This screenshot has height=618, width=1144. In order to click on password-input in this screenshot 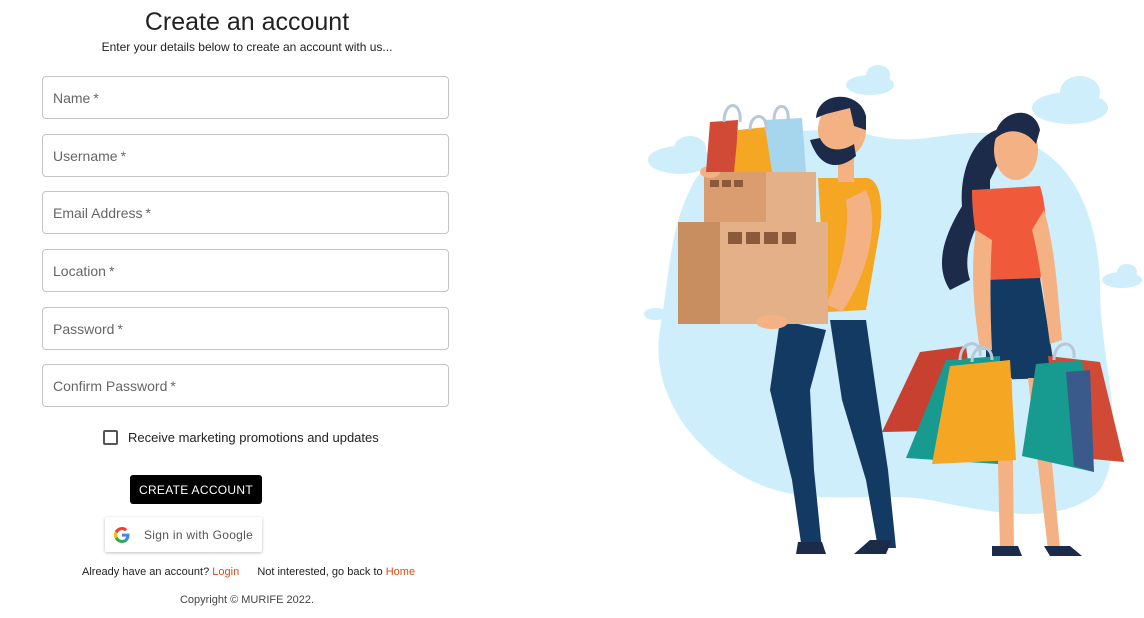, I will do `click(245, 328)`.